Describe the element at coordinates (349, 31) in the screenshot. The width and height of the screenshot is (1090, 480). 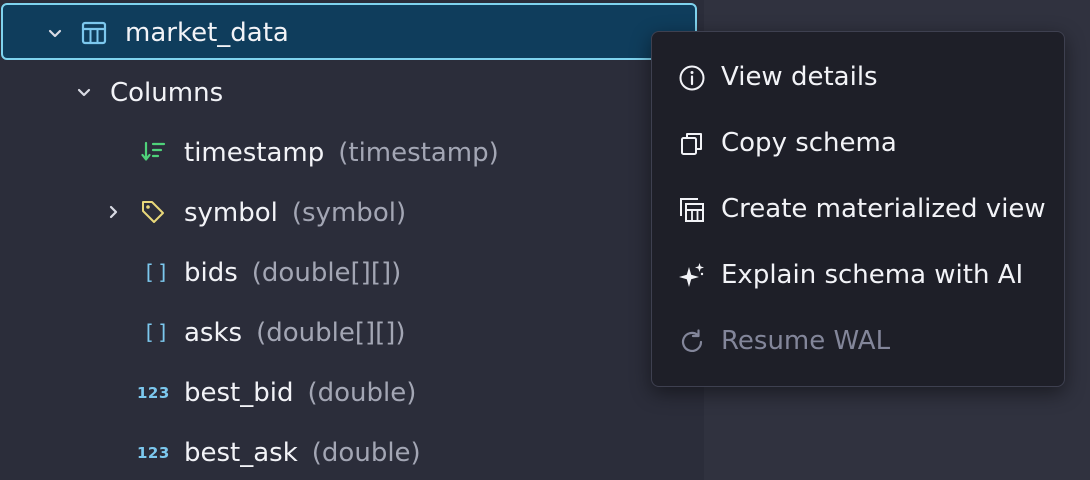
I see `tree-table-row-market-data: market_data` at that location.